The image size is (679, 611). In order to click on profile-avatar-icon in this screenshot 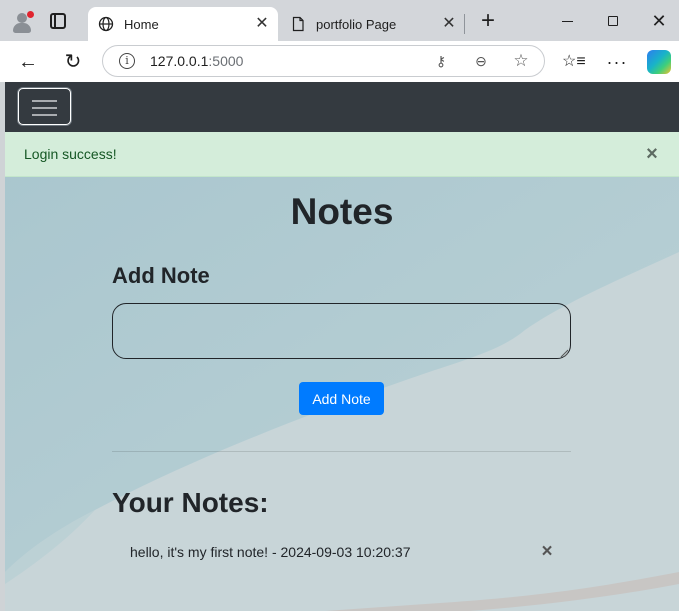, I will do `click(22, 22)`.